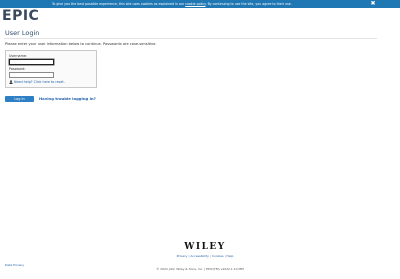 This screenshot has width=400, height=279. What do you see at coordinates (18, 56) in the screenshot?
I see `username-label: Username:` at bounding box center [18, 56].